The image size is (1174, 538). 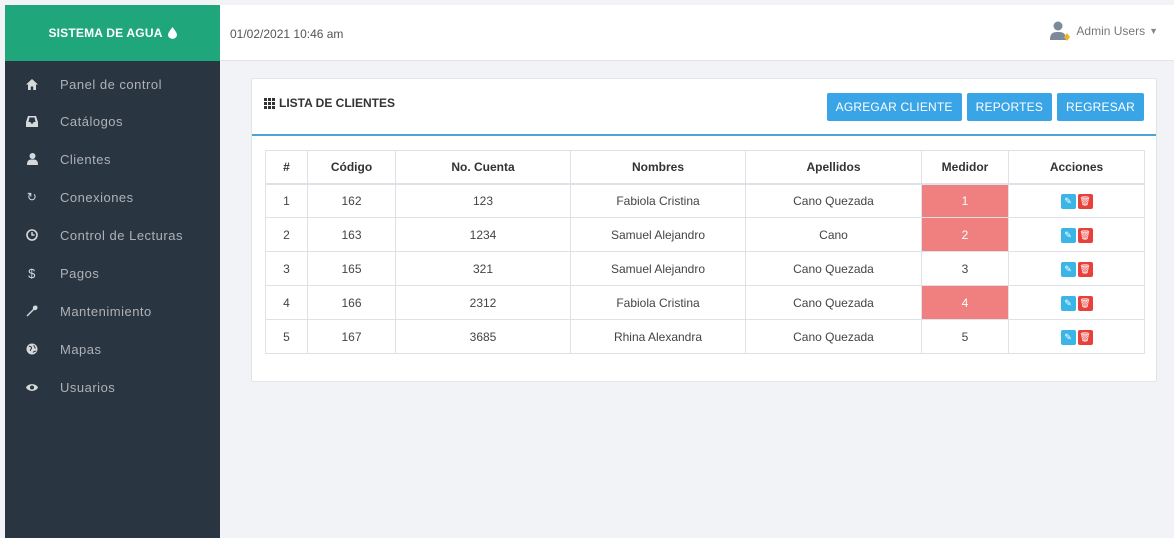 I want to click on table-row: 2 163 1234 Samuel Alejandro Cano 2 ✎ 🗑, so click(x=705, y=234).